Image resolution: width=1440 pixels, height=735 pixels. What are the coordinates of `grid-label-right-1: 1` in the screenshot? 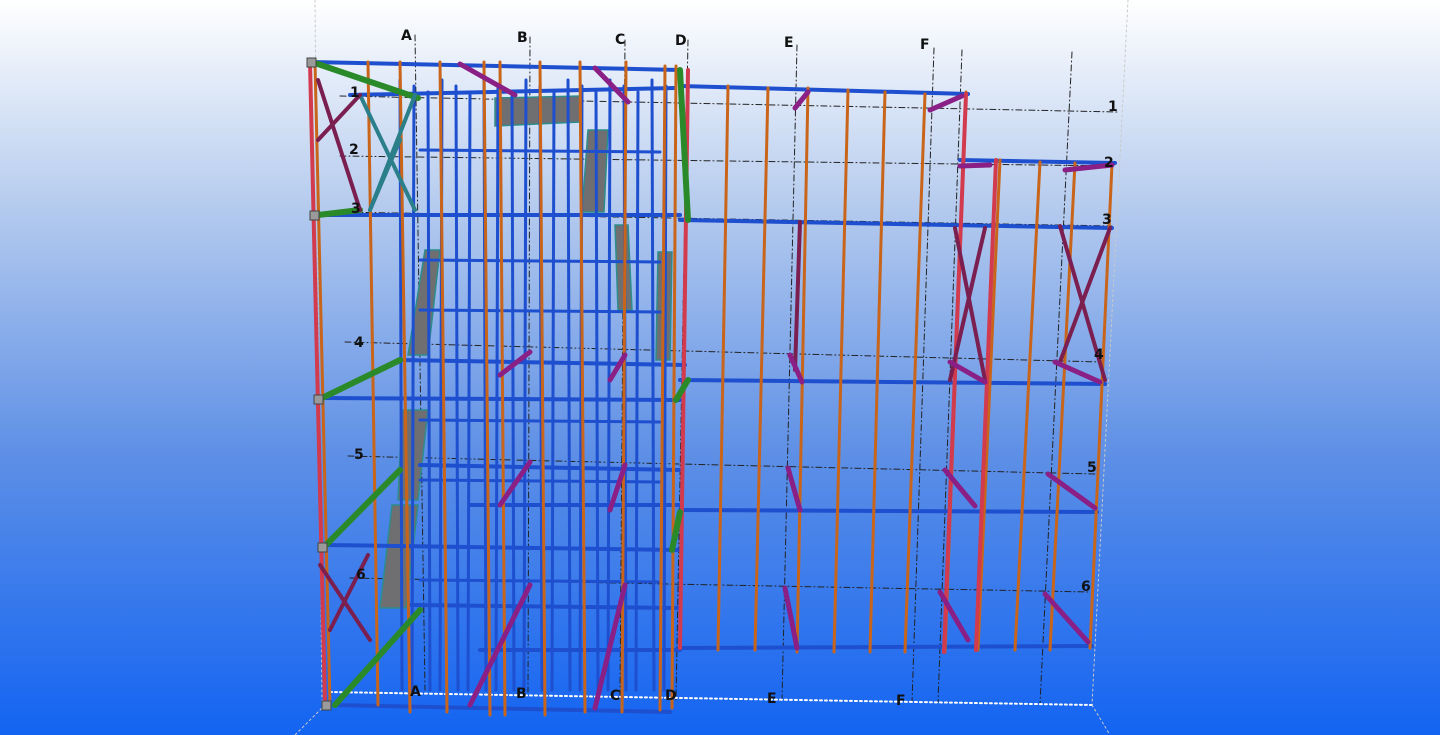 It's located at (1113, 107).